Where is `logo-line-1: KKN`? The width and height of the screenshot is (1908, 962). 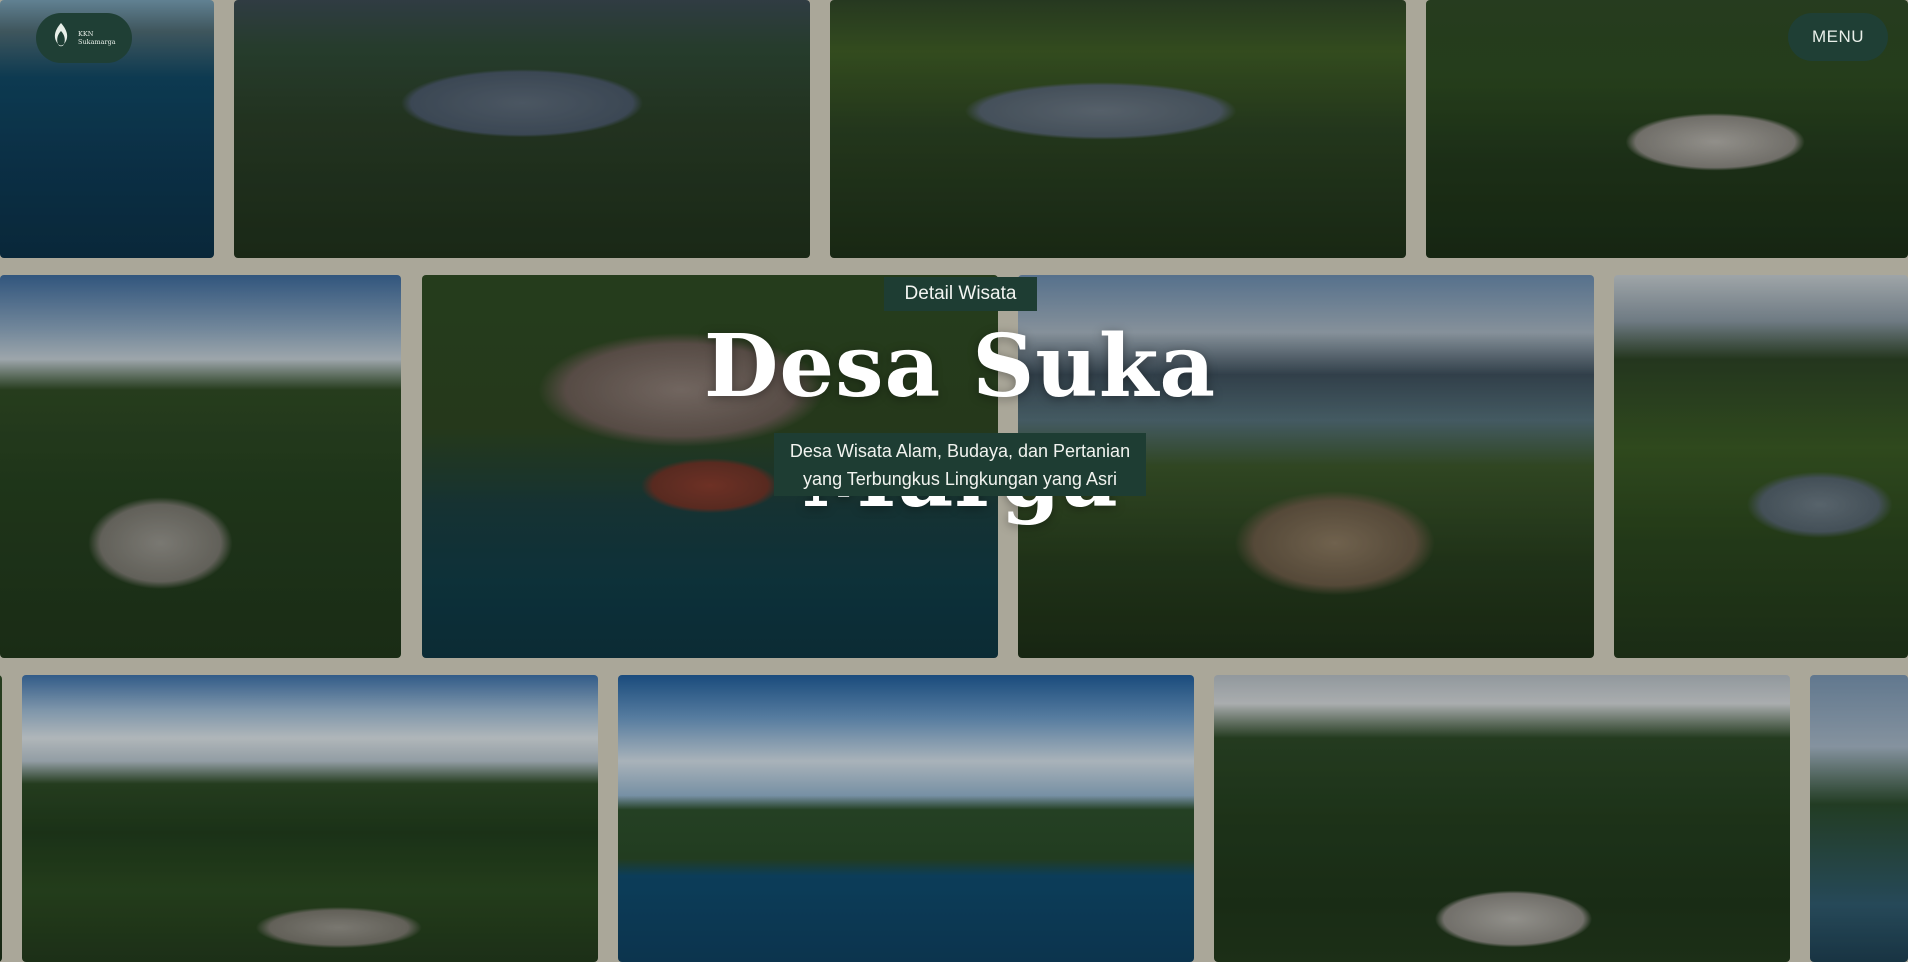
logo-line-1: KKN is located at coordinates (86, 34).